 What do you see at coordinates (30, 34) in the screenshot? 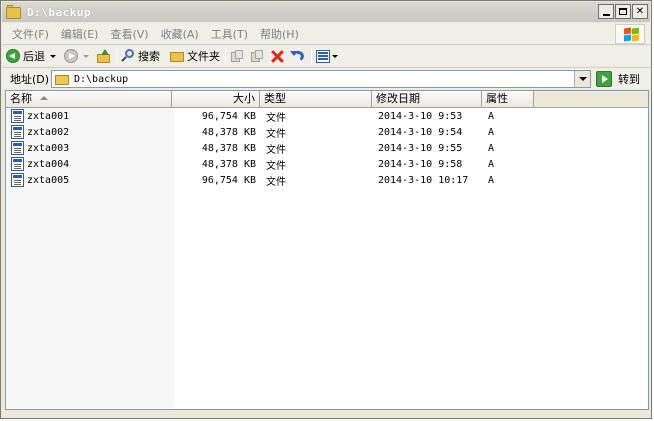
I see `menu-file: 文件(F)` at bounding box center [30, 34].